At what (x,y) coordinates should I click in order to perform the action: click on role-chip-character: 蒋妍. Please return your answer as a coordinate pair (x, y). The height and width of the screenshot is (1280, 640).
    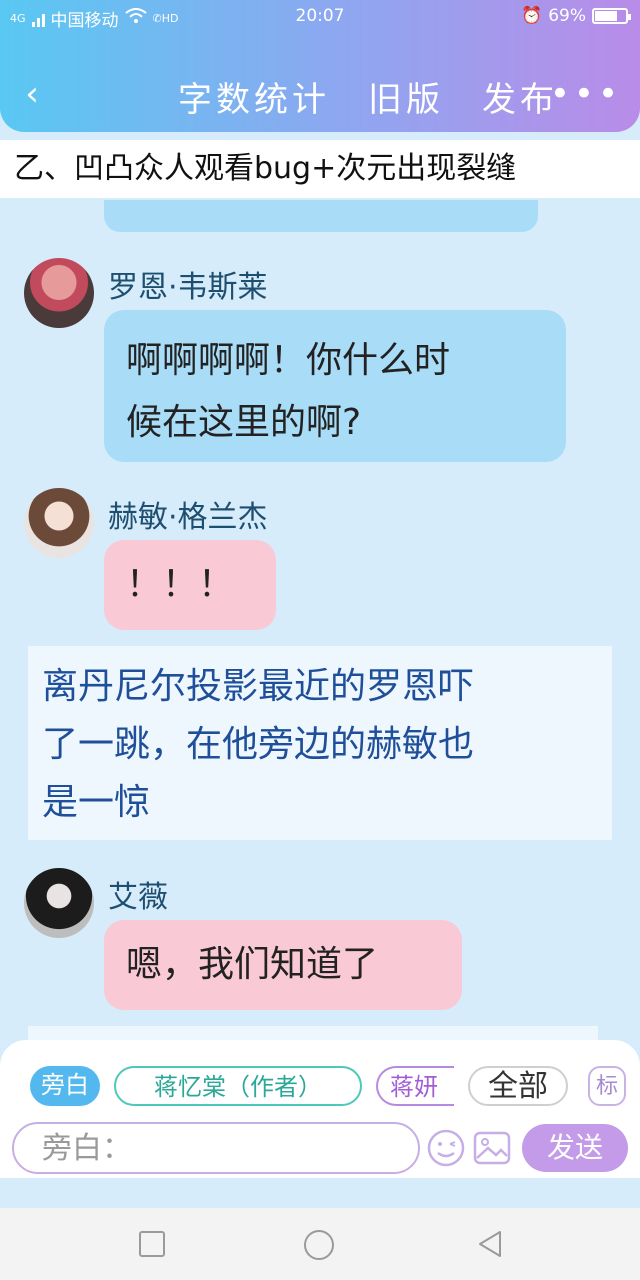
    Looking at the image, I should click on (415, 1086).